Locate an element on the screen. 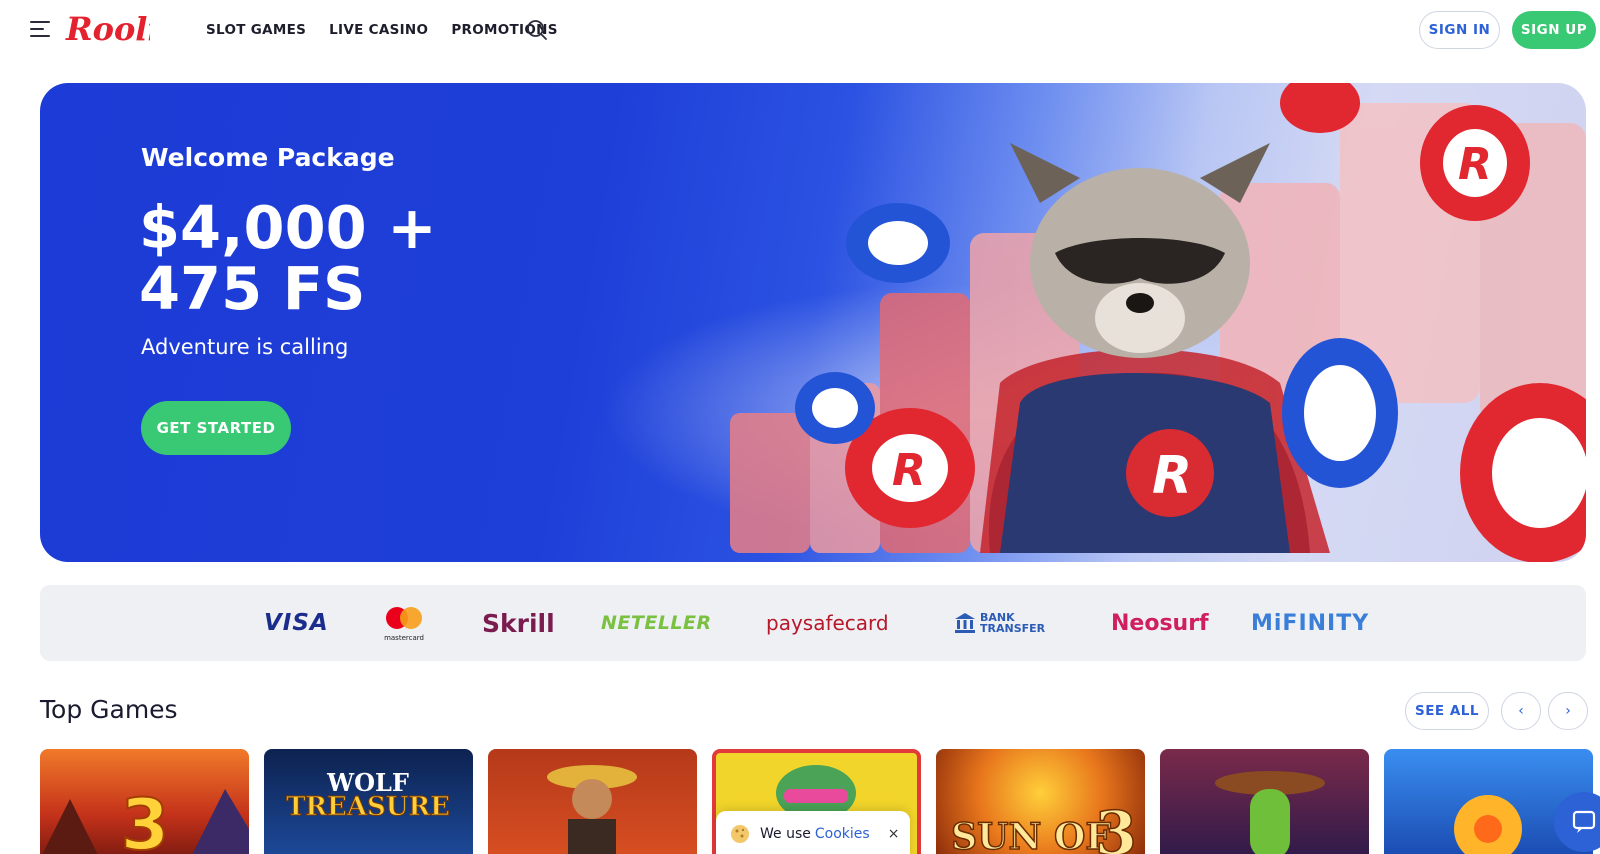 This screenshot has width=1600, height=854. cookie-close-icon: × is located at coordinates (894, 834).